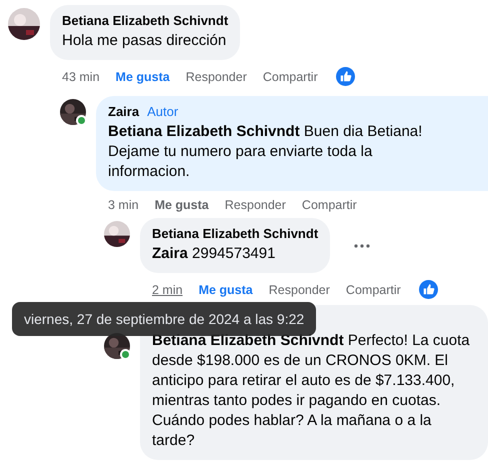 This screenshot has height=465, width=488. What do you see at coordinates (81, 77) in the screenshot?
I see `comment-time-link: 43 min` at bounding box center [81, 77].